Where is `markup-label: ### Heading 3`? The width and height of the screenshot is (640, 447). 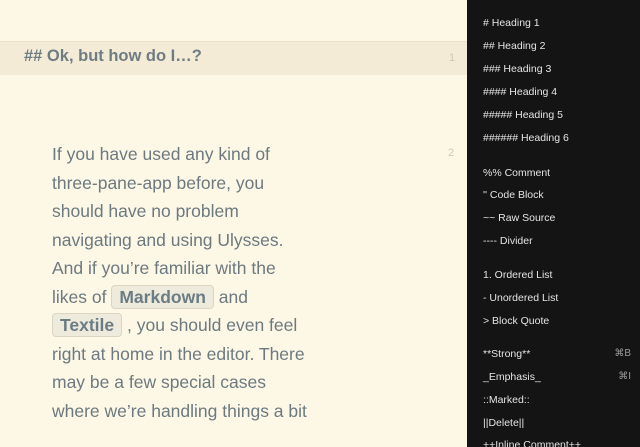 markup-label: ### Heading 3 is located at coordinates (517, 69).